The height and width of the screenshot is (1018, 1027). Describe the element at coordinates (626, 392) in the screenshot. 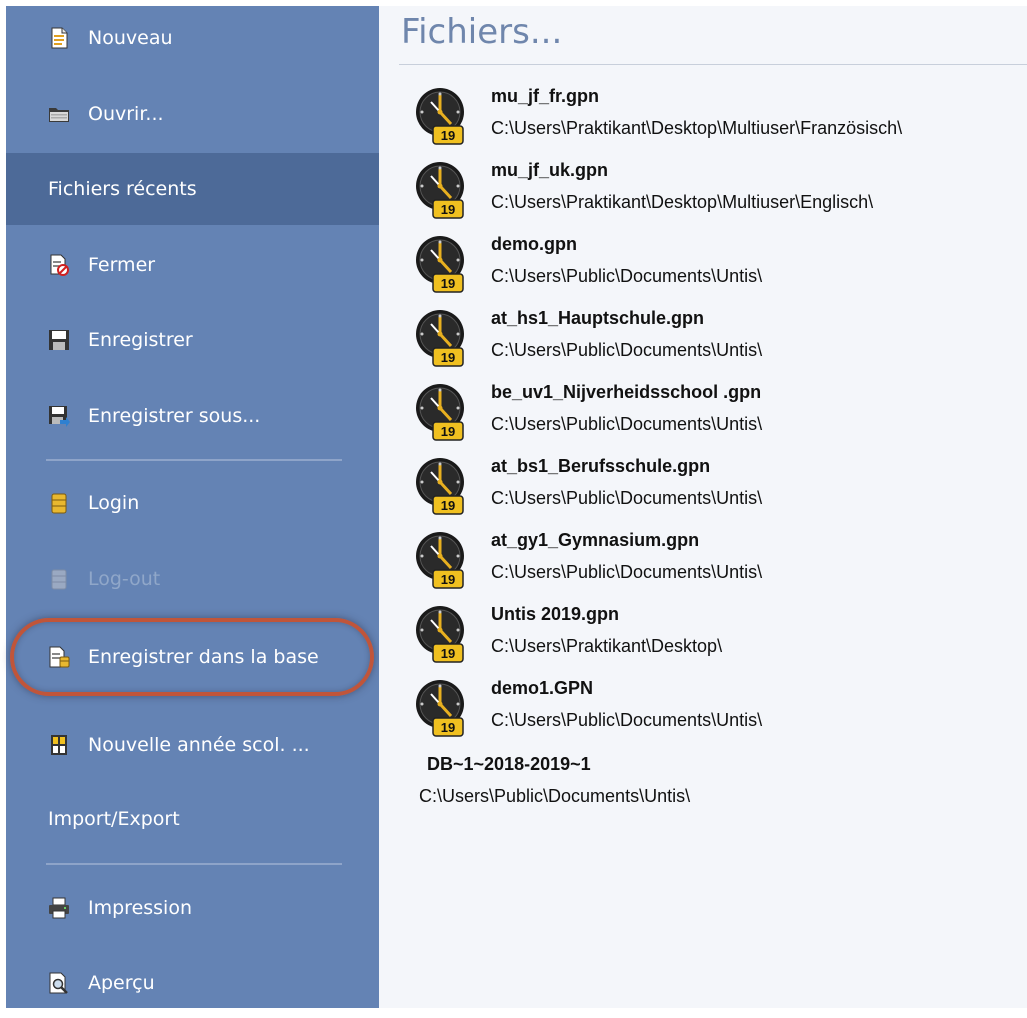

I see `file-name: be_uv1_Nijverheidsschool .gpn` at that location.